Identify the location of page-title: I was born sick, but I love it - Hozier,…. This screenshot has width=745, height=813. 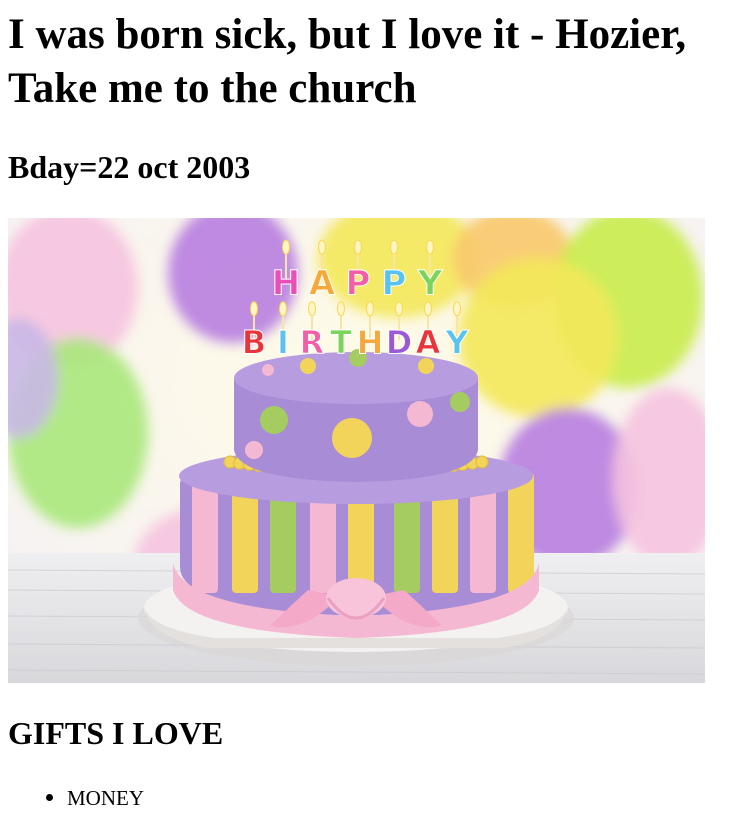
(347, 61).